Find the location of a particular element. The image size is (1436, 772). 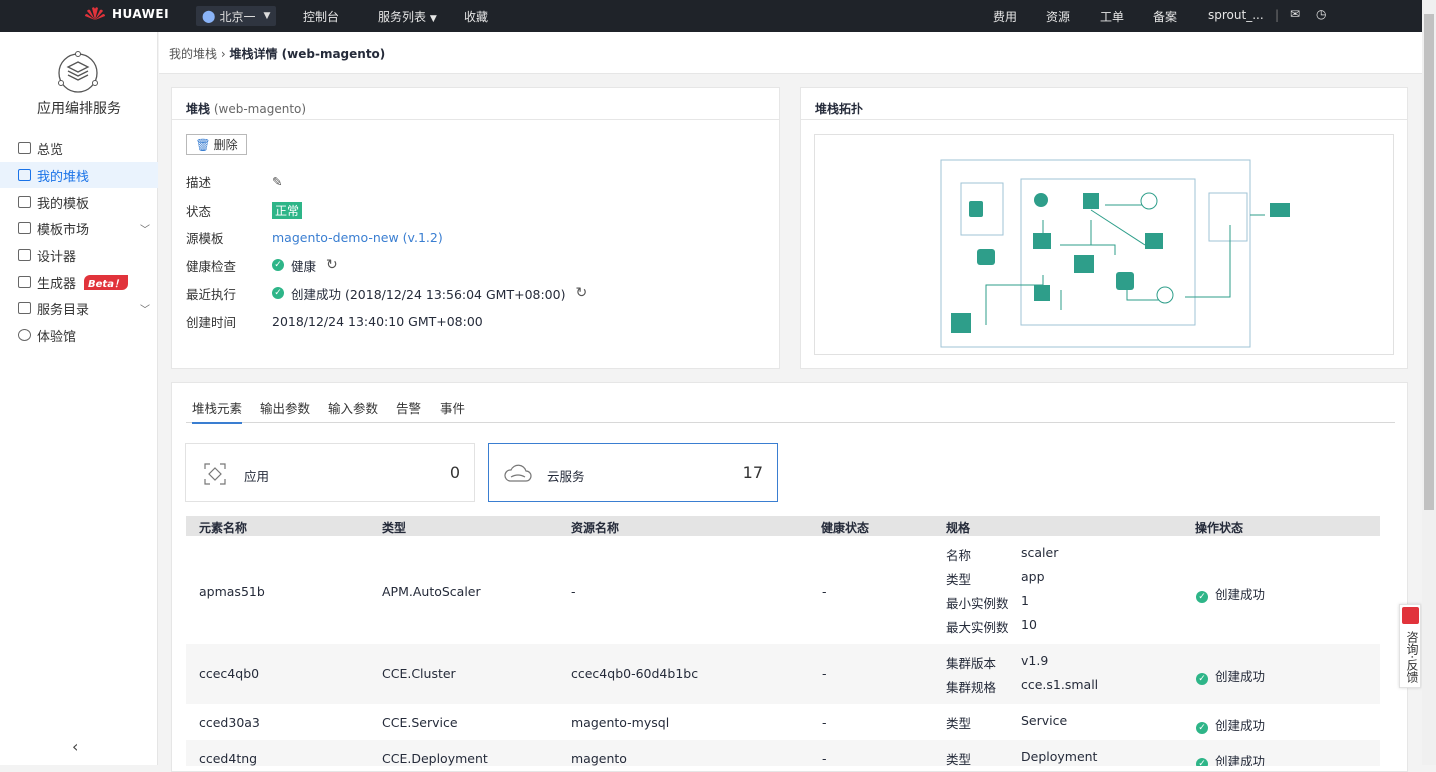

nav-console: 控制台 is located at coordinates (321, 16).